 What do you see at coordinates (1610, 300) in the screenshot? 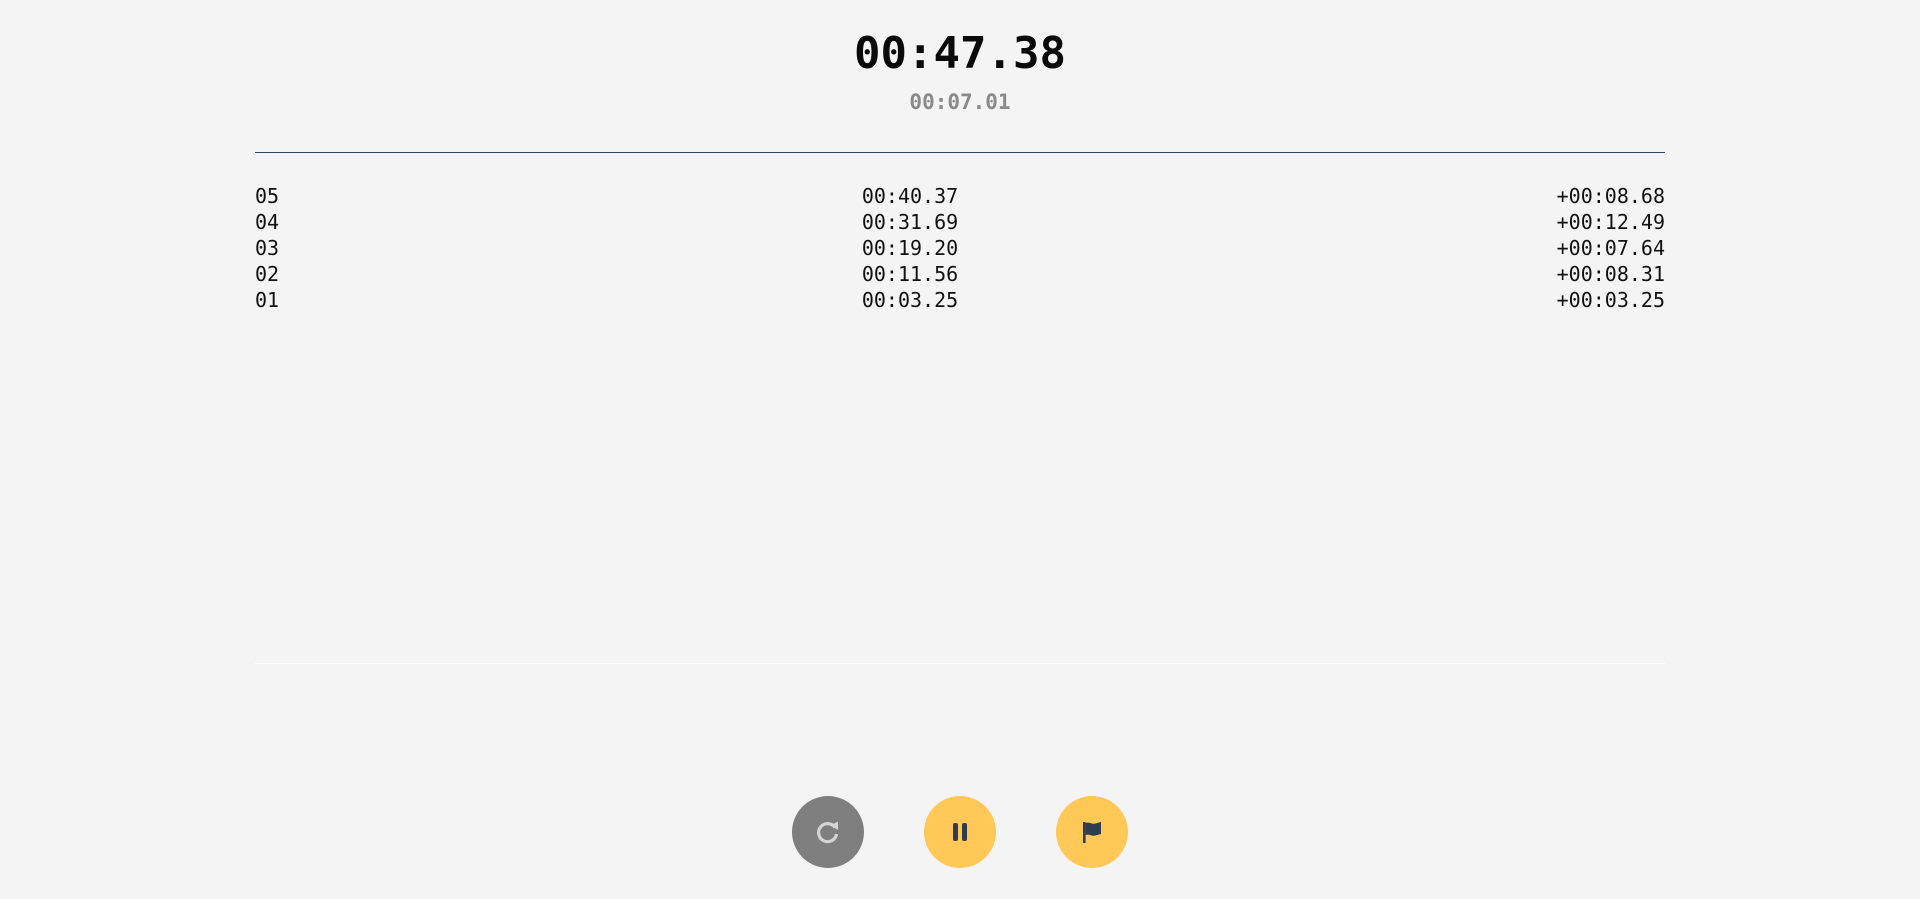
I see `lap-split-time: +00:03.25` at bounding box center [1610, 300].